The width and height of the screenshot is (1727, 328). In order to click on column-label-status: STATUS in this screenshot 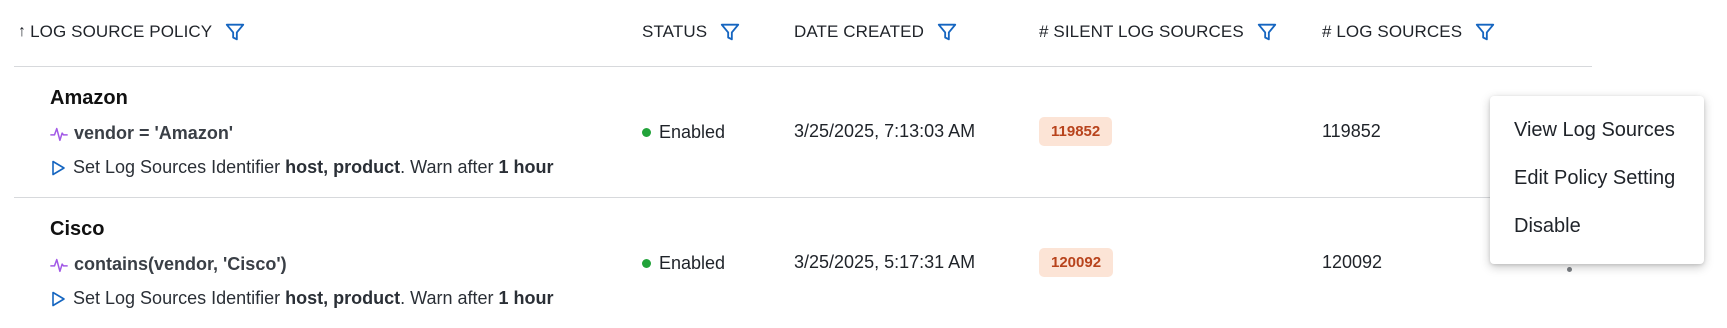, I will do `click(675, 31)`.